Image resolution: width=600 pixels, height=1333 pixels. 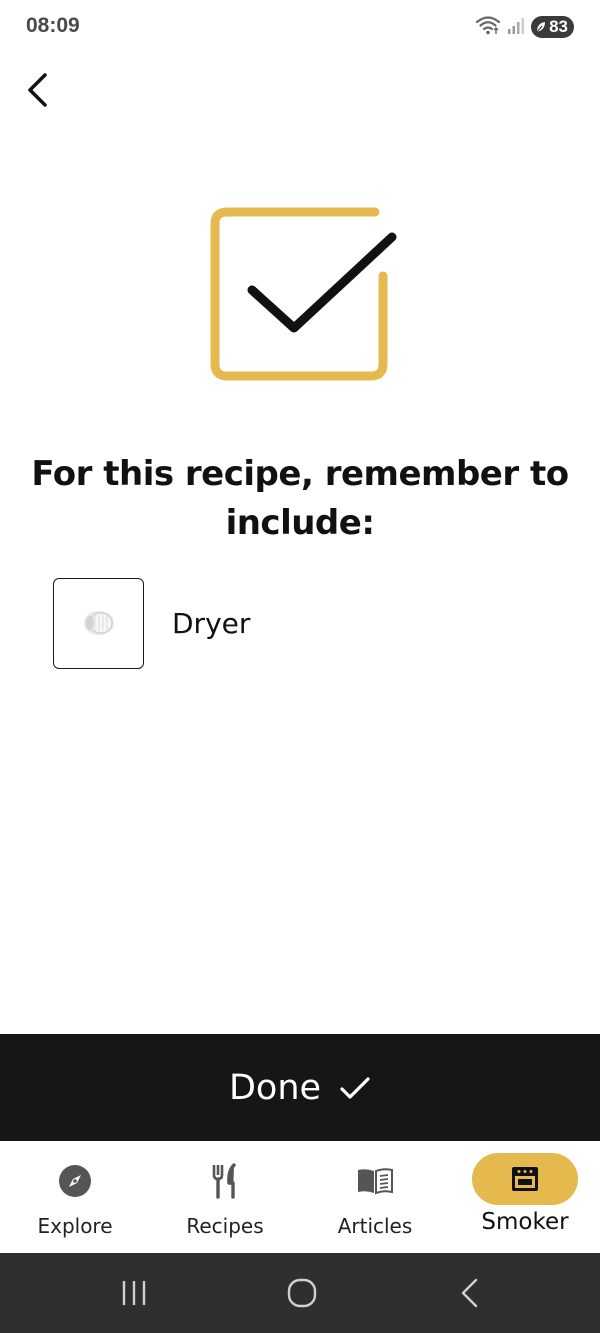 What do you see at coordinates (375, 1181) in the screenshot?
I see `book-icon` at bounding box center [375, 1181].